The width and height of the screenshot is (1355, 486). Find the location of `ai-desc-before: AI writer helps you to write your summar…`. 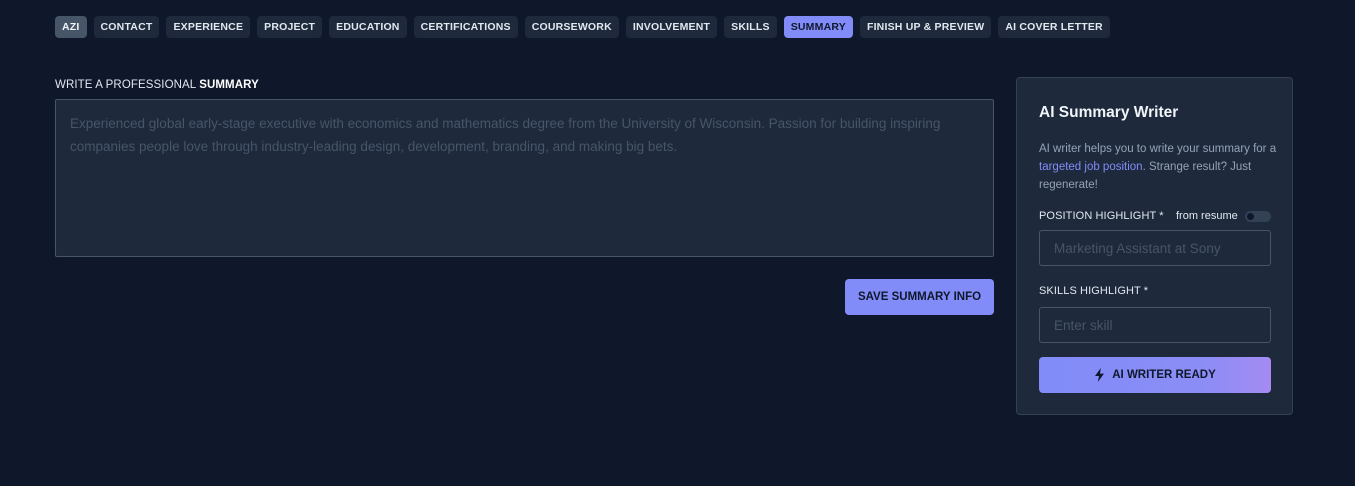

ai-desc-before: AI writer helps you to write your summar… is located at coordinates (1158, 149).